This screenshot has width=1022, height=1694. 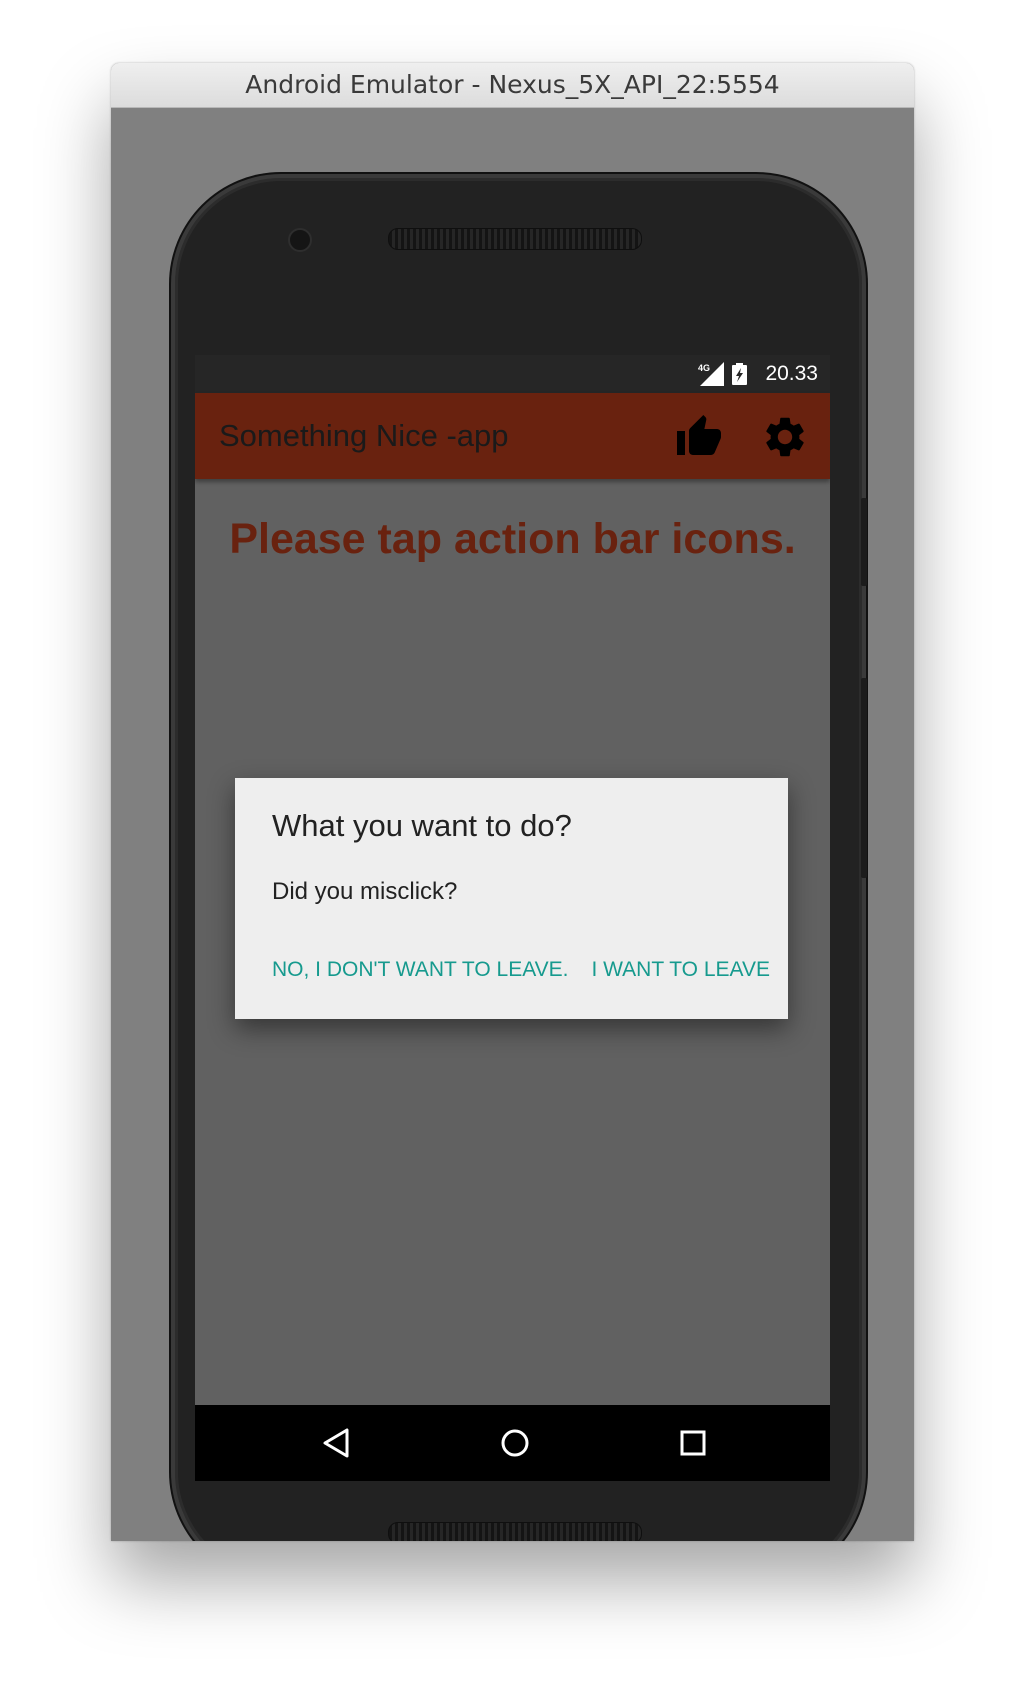 What do you see at coordinates (699, 437) in the screenshot?
I see `thumbs-up-icon` at bounding box center [699, 437].